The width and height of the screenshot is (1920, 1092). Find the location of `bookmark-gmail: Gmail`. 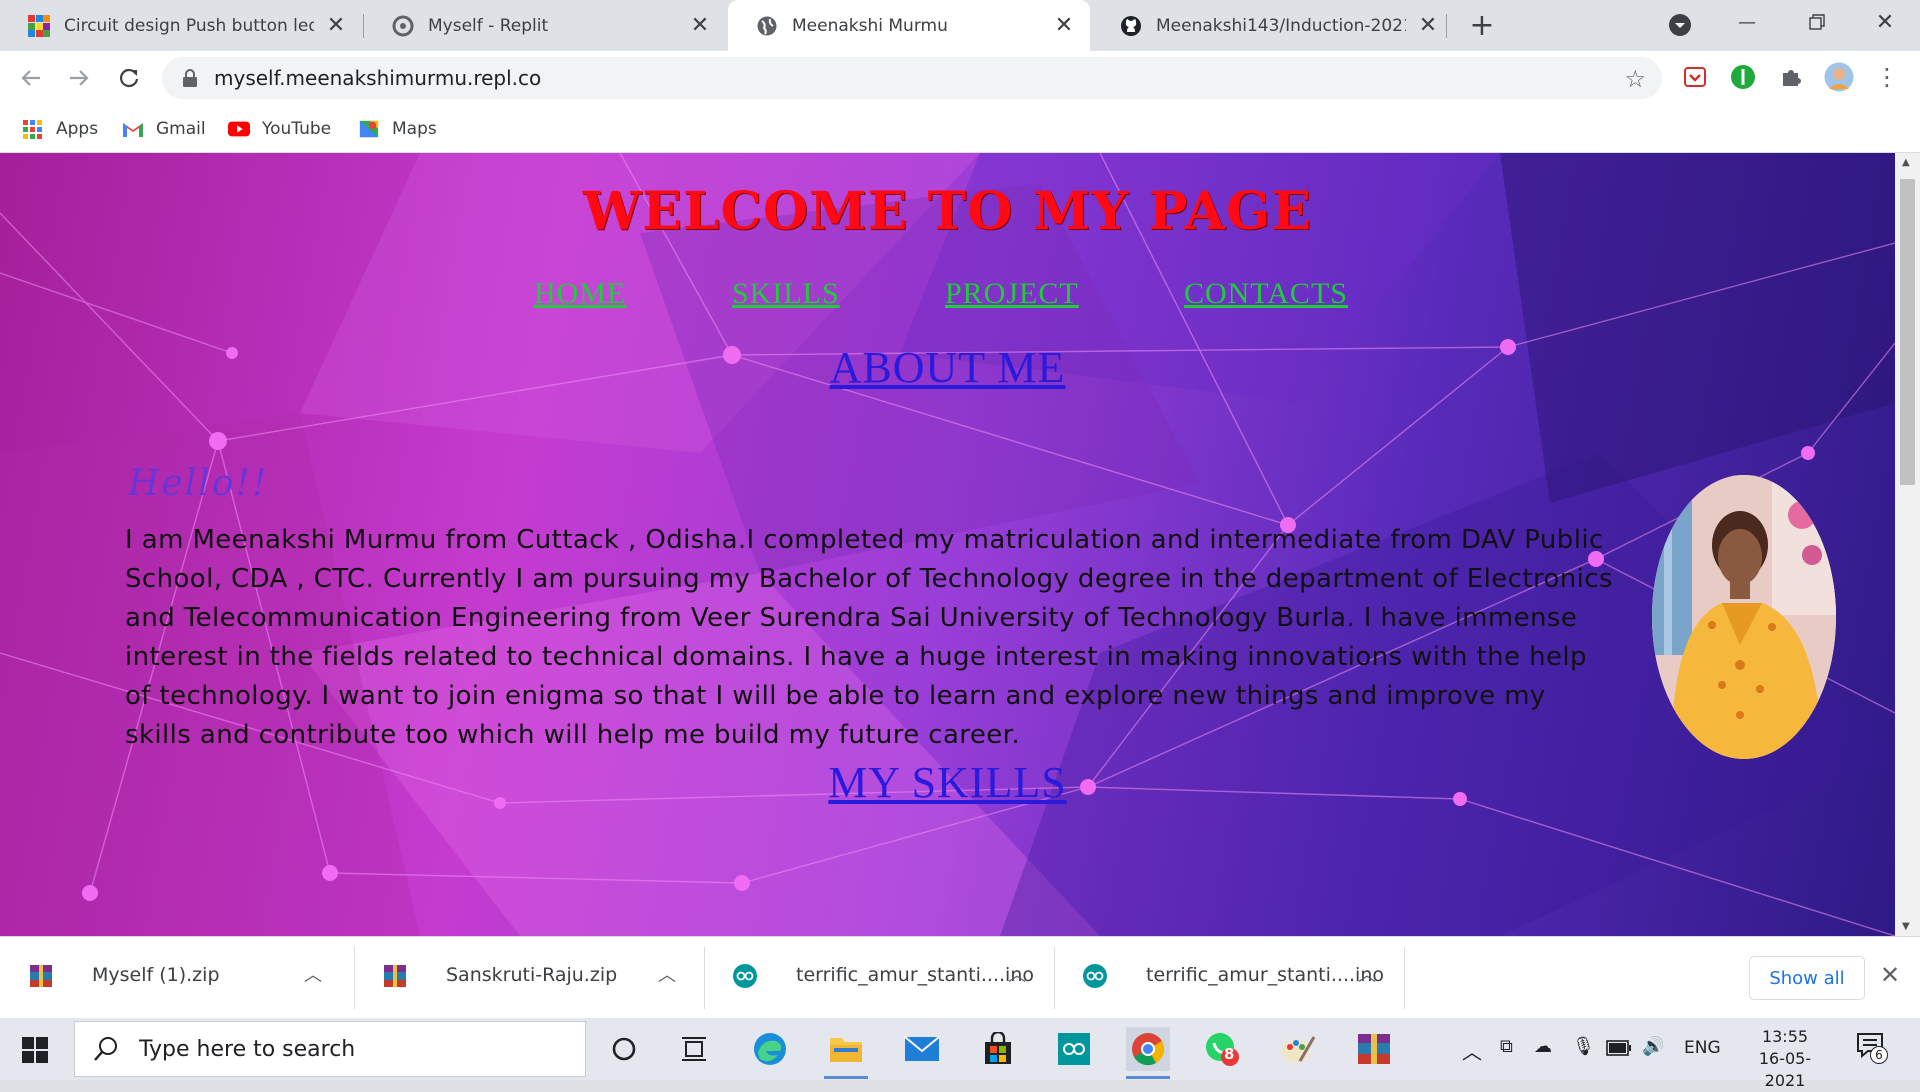

bookmark-gmail: Gmail is located at coordinates (164, 129).